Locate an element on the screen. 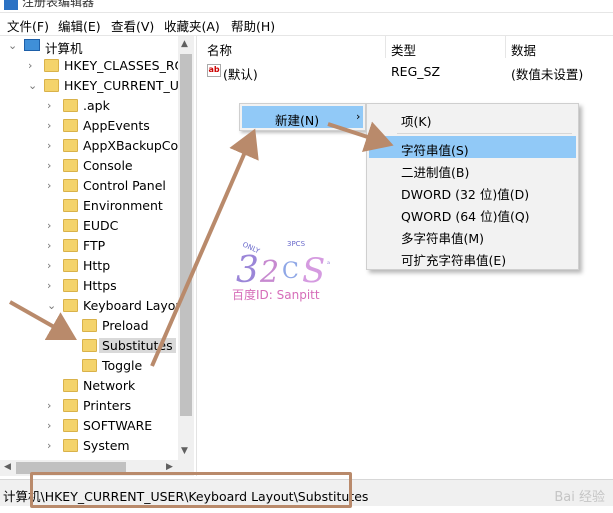  tree-item-appxbackup: › AppXBackupCor is located at coordinates (92, 146).